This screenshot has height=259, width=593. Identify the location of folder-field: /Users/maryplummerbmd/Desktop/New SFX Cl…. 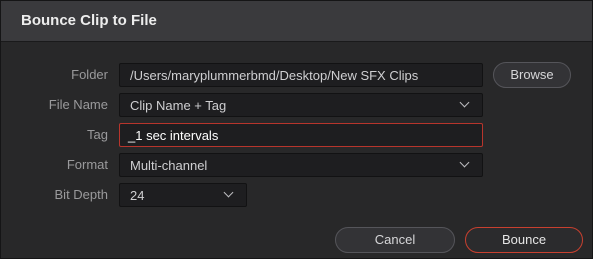
(301, 75).